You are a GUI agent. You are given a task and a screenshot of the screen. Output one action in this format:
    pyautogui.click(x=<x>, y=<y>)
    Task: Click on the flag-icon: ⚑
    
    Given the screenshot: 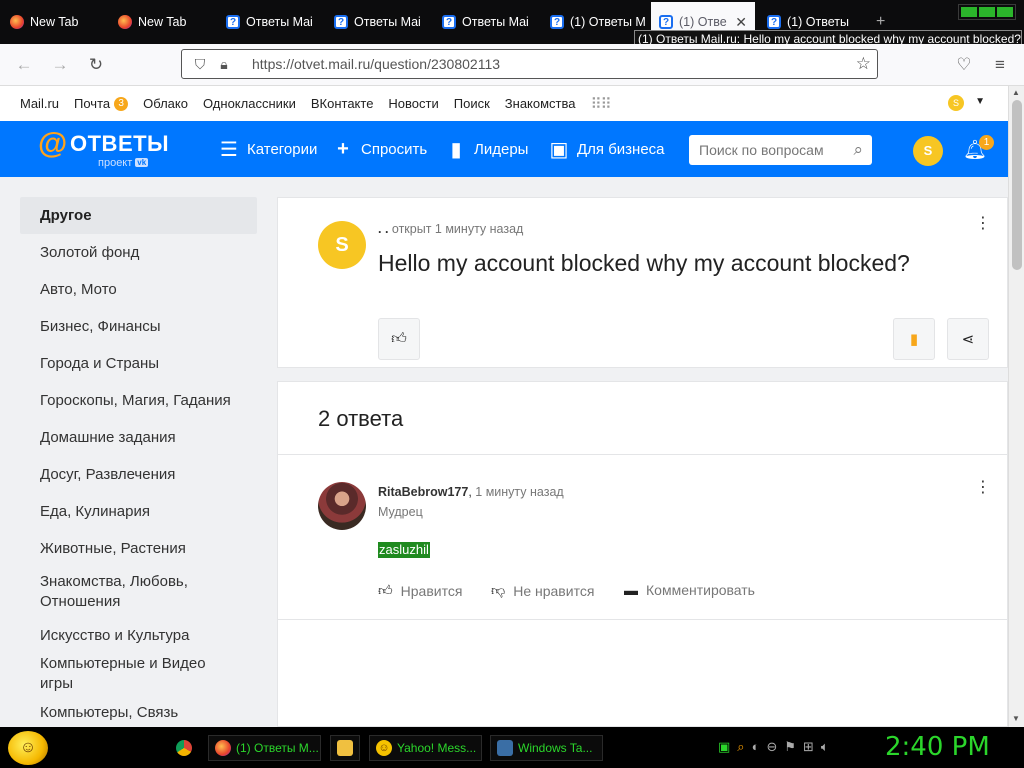 What is the action you would take?
    pyautogui.click(x=790, y=747)
    